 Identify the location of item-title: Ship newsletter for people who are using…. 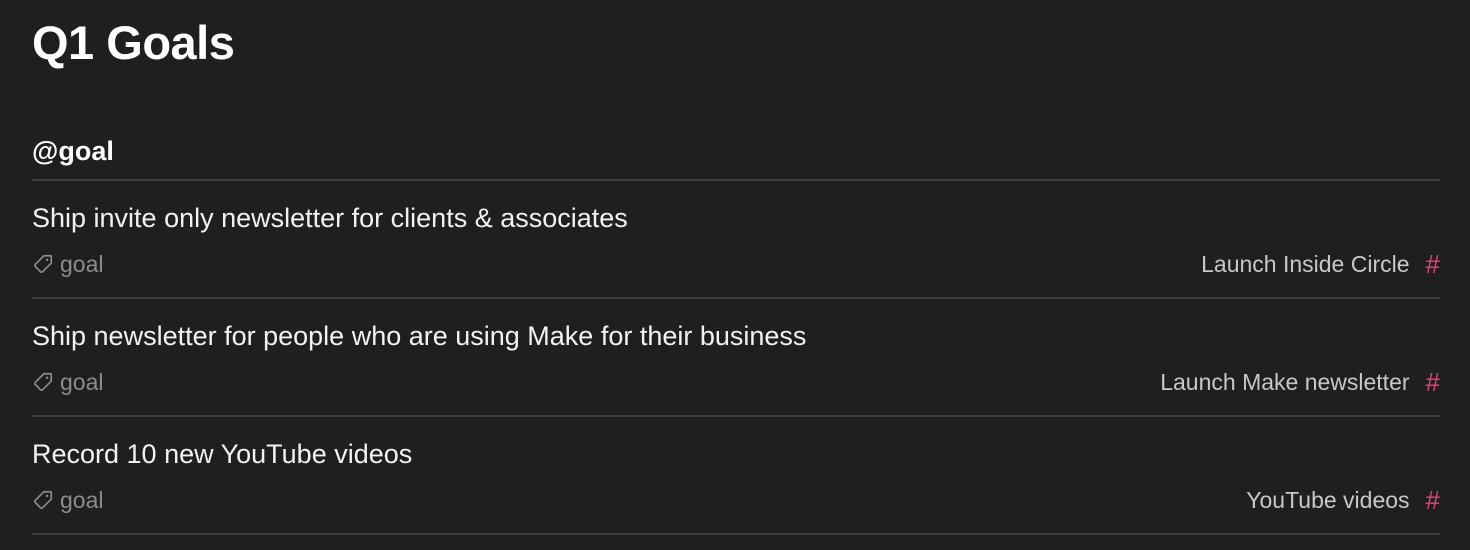
(419, 336).